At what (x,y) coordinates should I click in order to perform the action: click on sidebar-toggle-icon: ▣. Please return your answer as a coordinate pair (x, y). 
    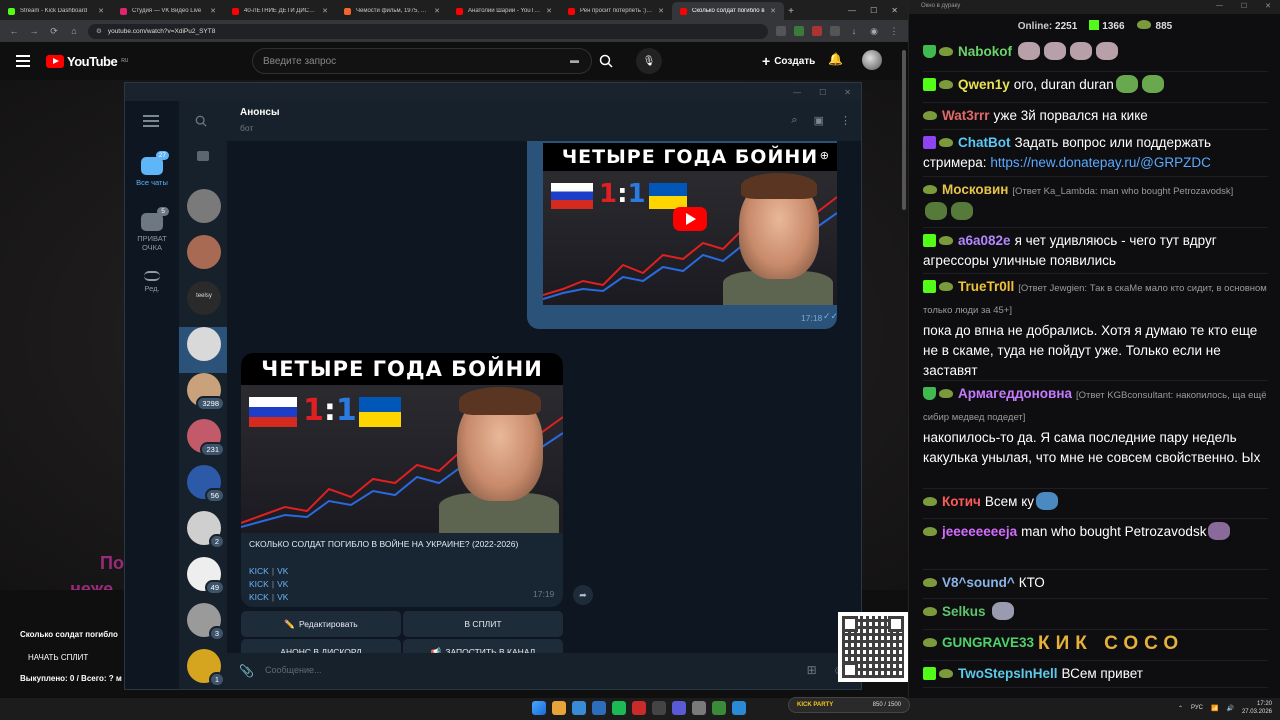
    Looking at the image, I should click on (819, 120).